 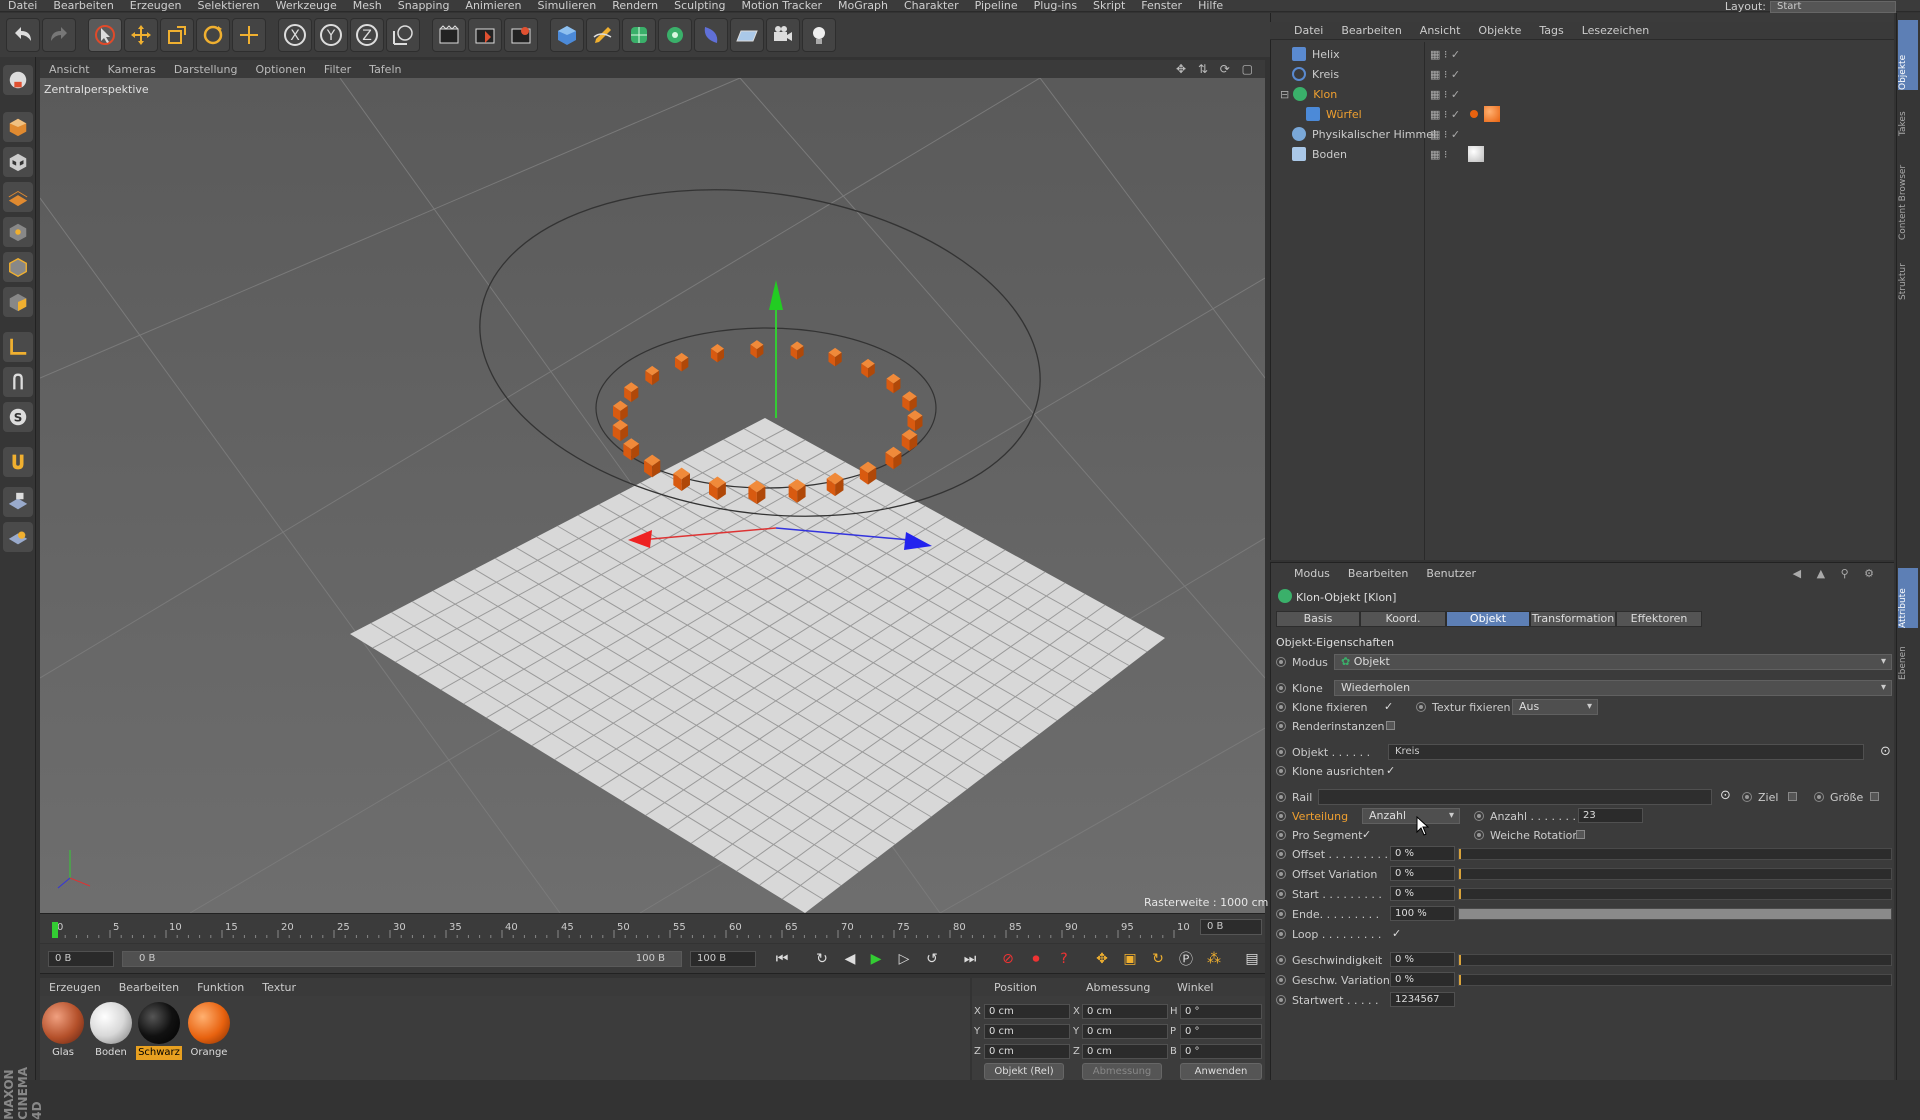 What do you see at coordinates (1675, 960) in the screenshot?
I see `geschwindigkeit-slider` at bounding box center [1675, 960].